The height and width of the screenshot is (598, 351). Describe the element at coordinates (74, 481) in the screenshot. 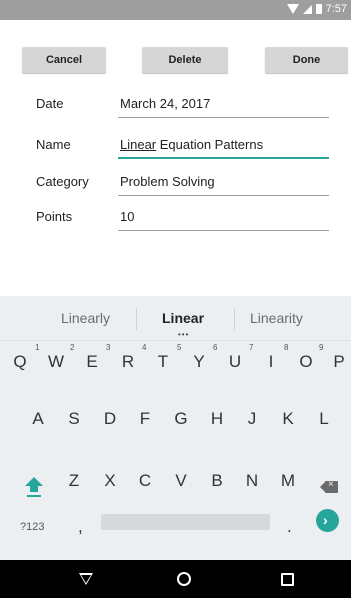

I see `key-z: Z` at that location.